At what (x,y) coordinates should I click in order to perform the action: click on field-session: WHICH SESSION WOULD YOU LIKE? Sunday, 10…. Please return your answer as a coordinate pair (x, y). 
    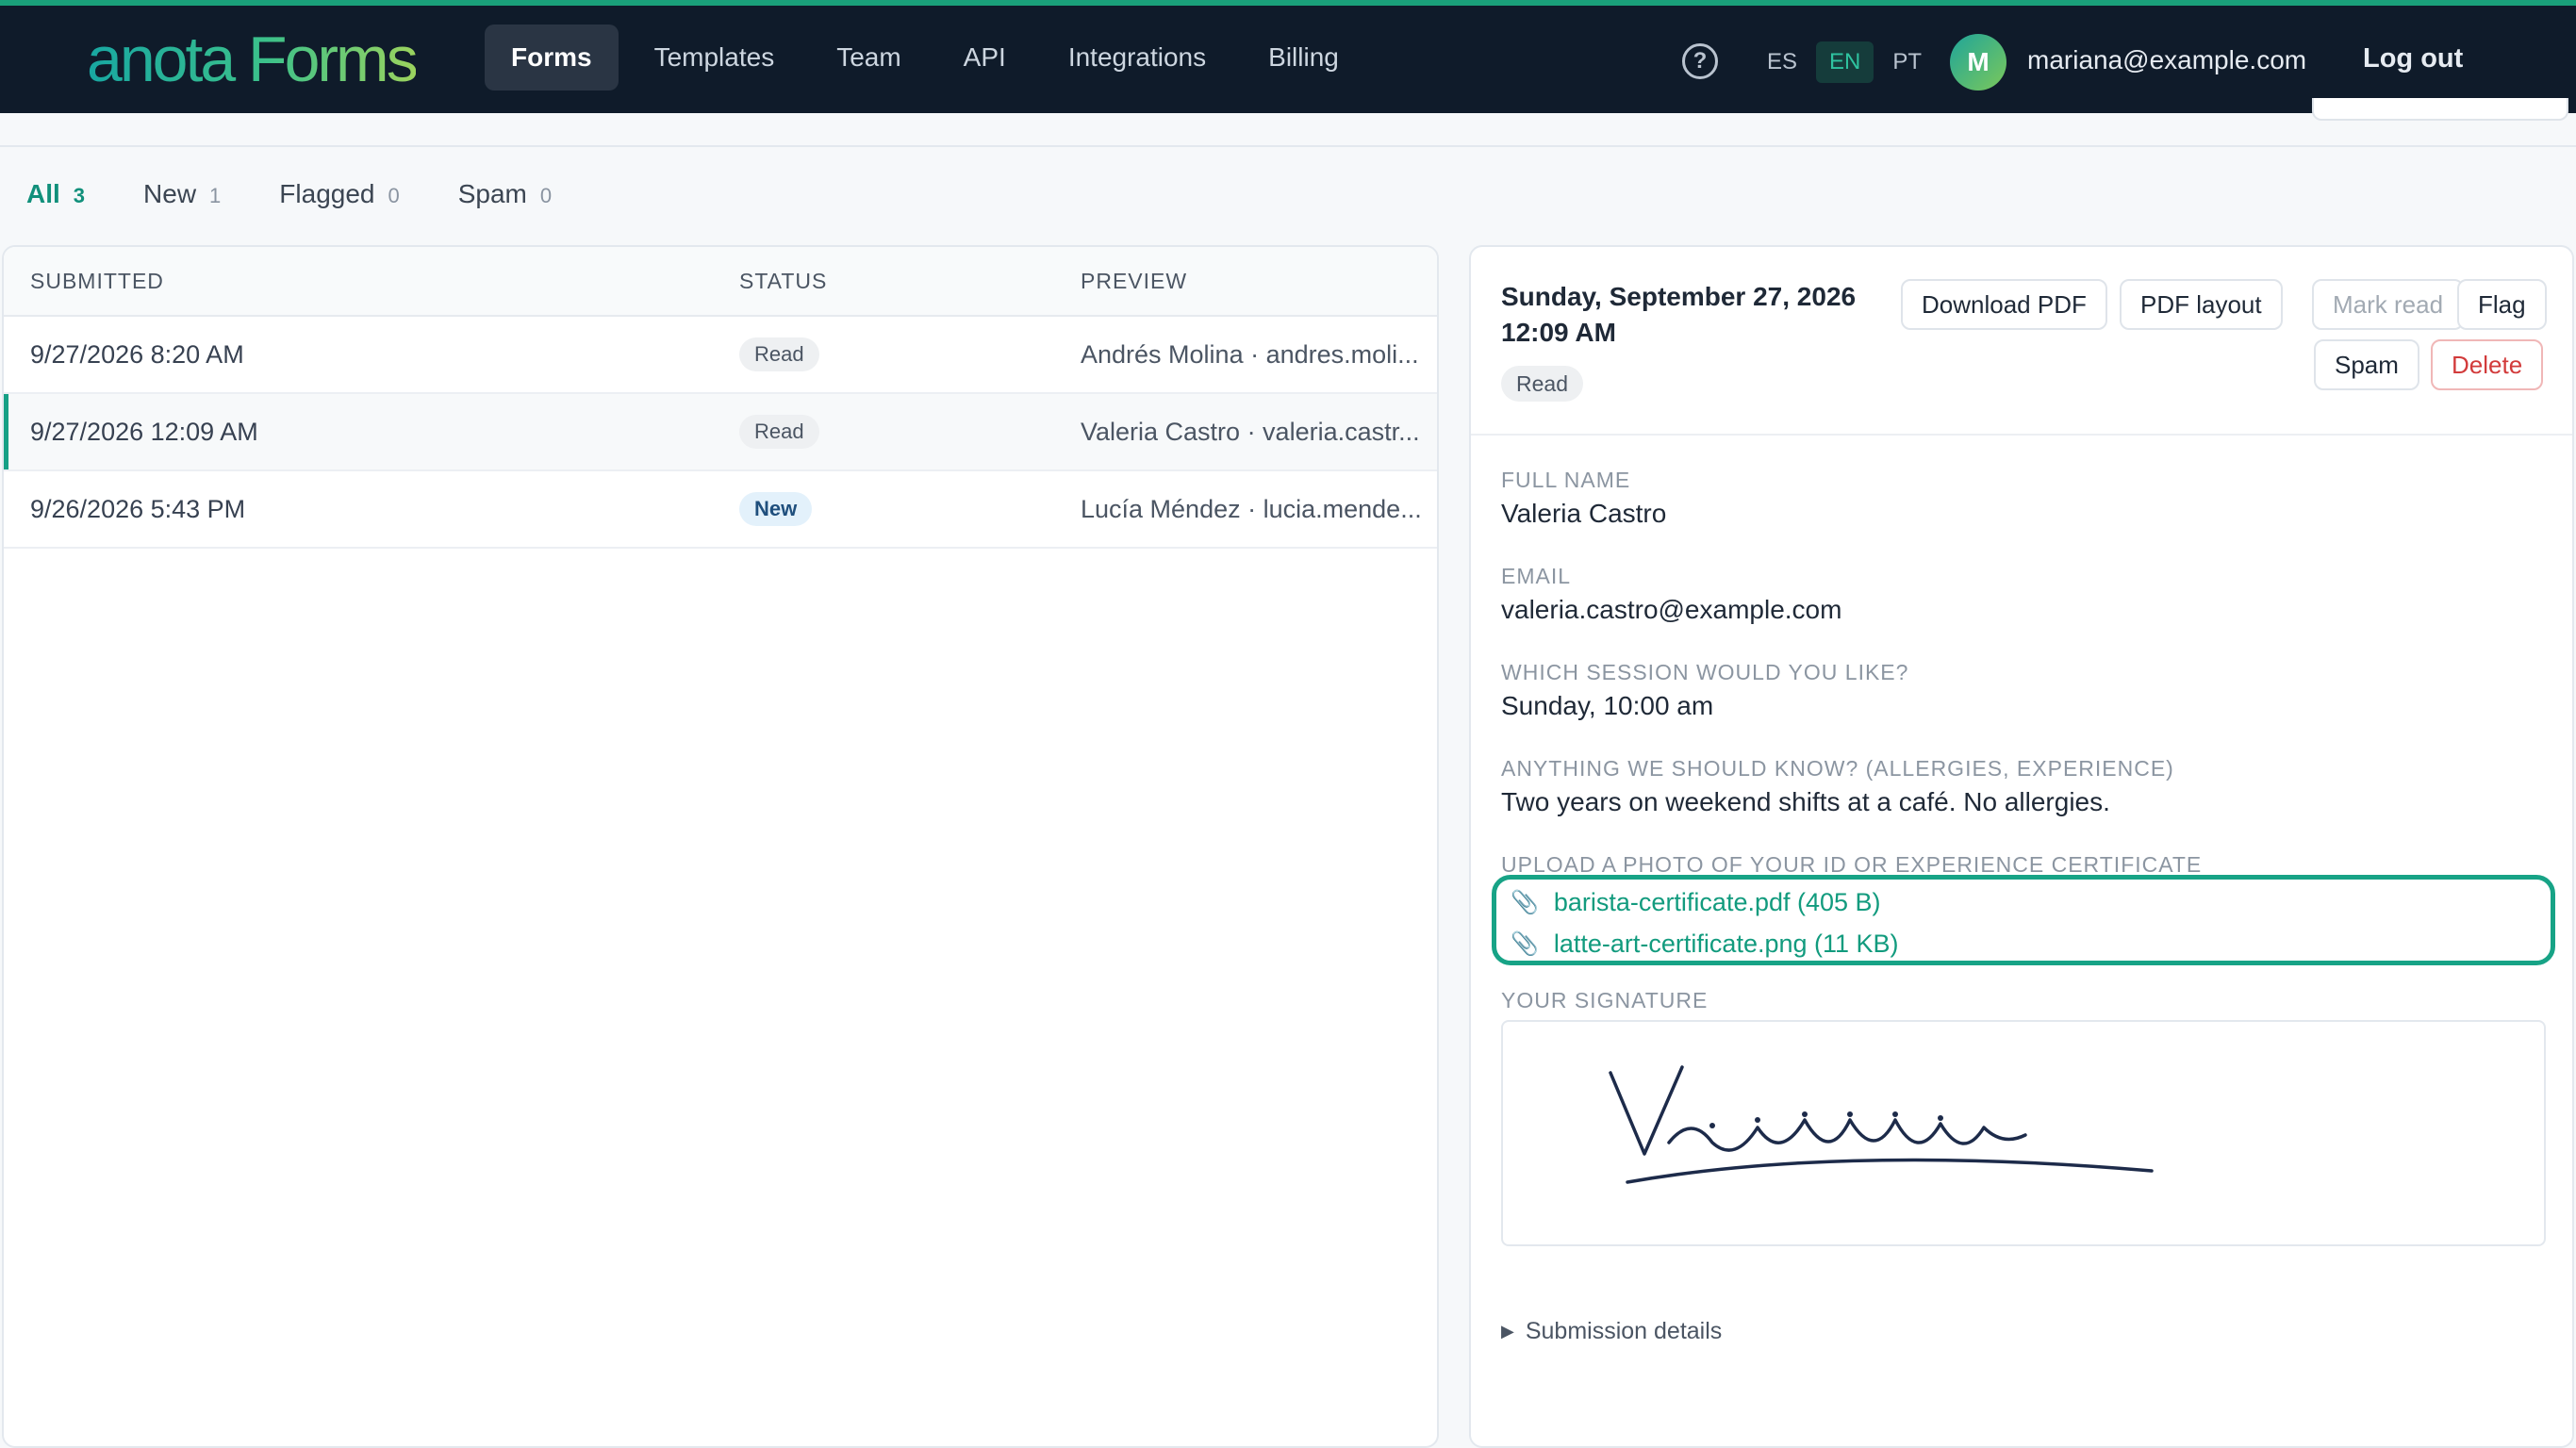
    Looking at the image, I should click on (1704, 690).